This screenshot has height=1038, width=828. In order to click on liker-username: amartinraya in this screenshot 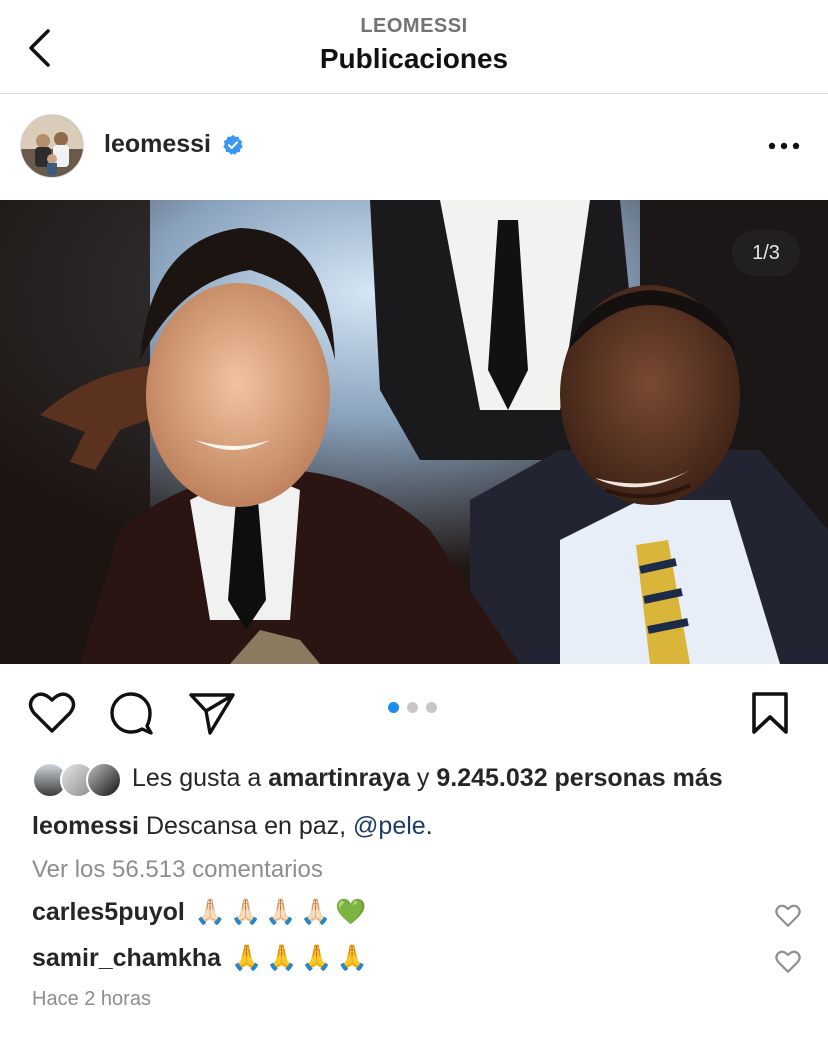, I will do `click(339, 778)`.